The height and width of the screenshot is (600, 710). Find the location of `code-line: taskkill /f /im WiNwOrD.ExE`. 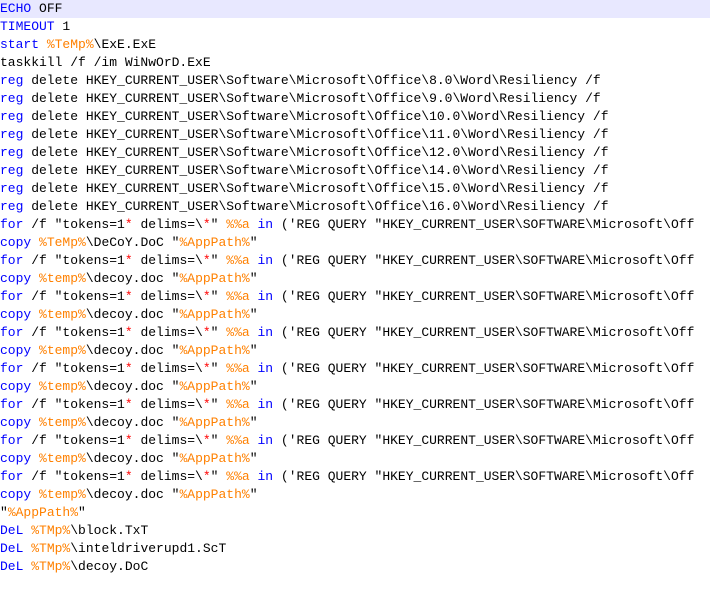

code-line: taskkill /f /im WiNwOrD.ExE is located at coordinates (355, 63).